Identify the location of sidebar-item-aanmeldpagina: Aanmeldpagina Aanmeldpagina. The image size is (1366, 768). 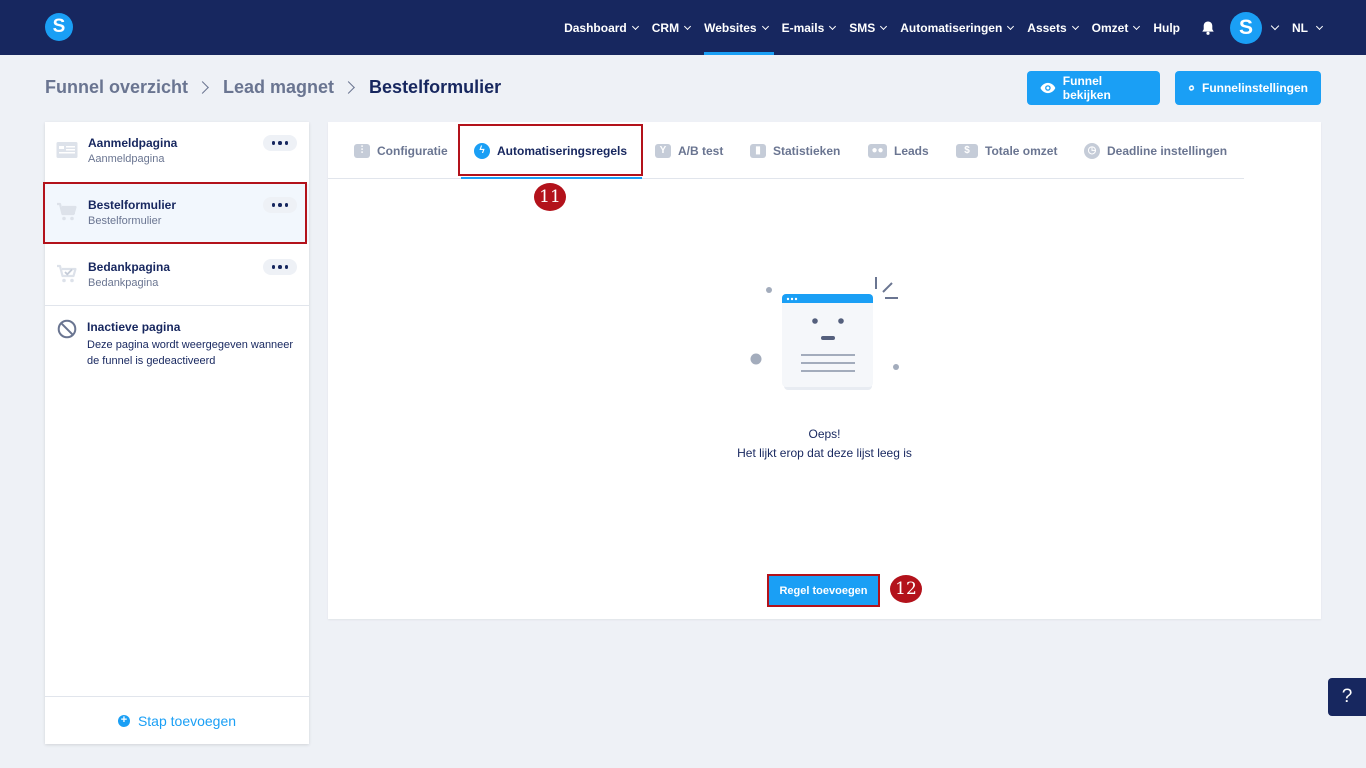
(177, 151).